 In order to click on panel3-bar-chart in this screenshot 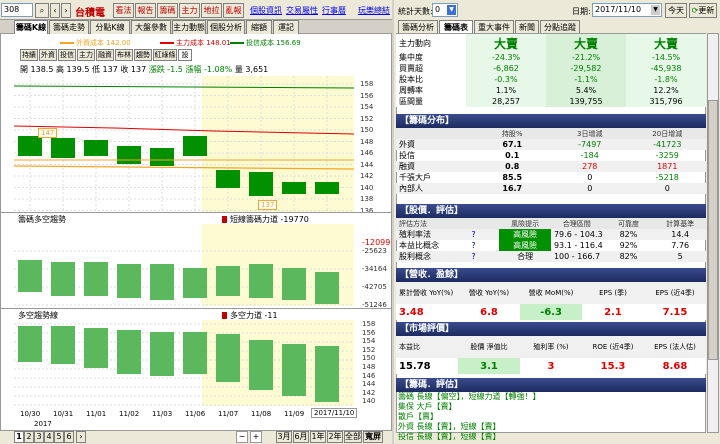, I will do `click(184, 363)`.